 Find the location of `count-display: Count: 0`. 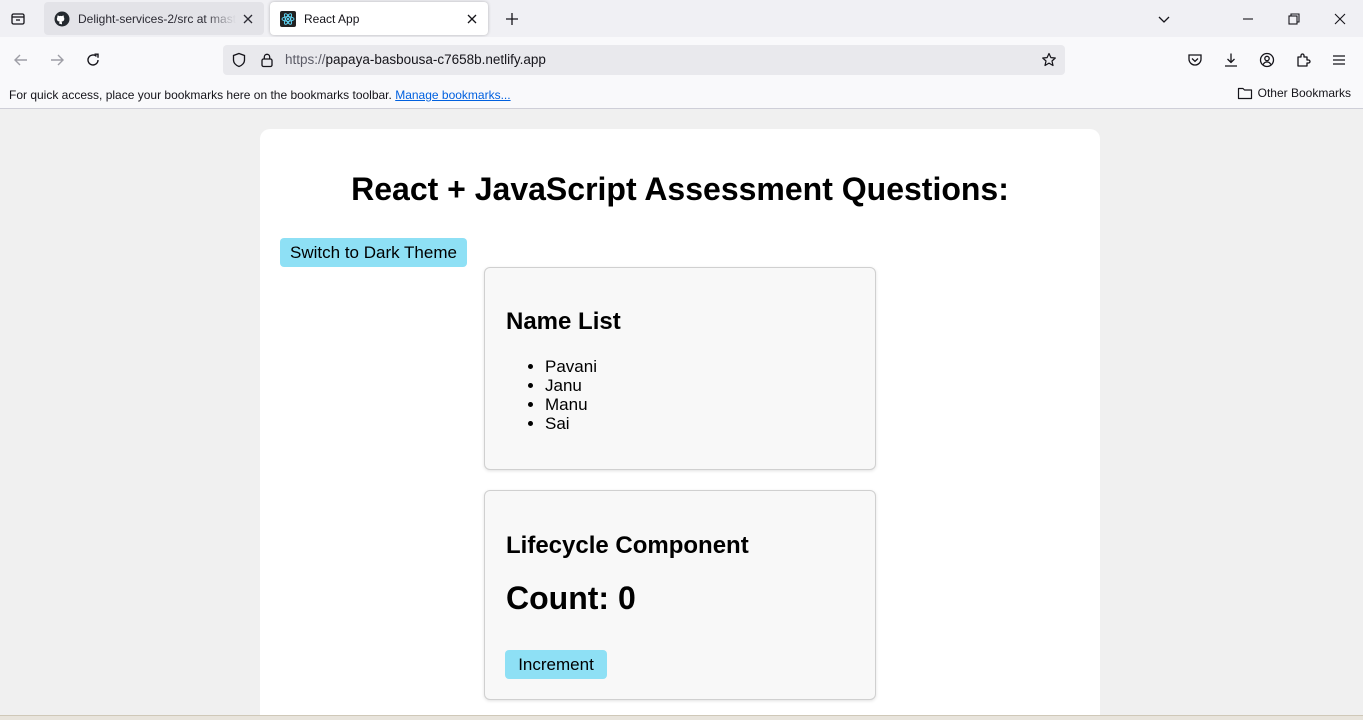

count-display: Count: 0 is located at coordinates (571, 598).